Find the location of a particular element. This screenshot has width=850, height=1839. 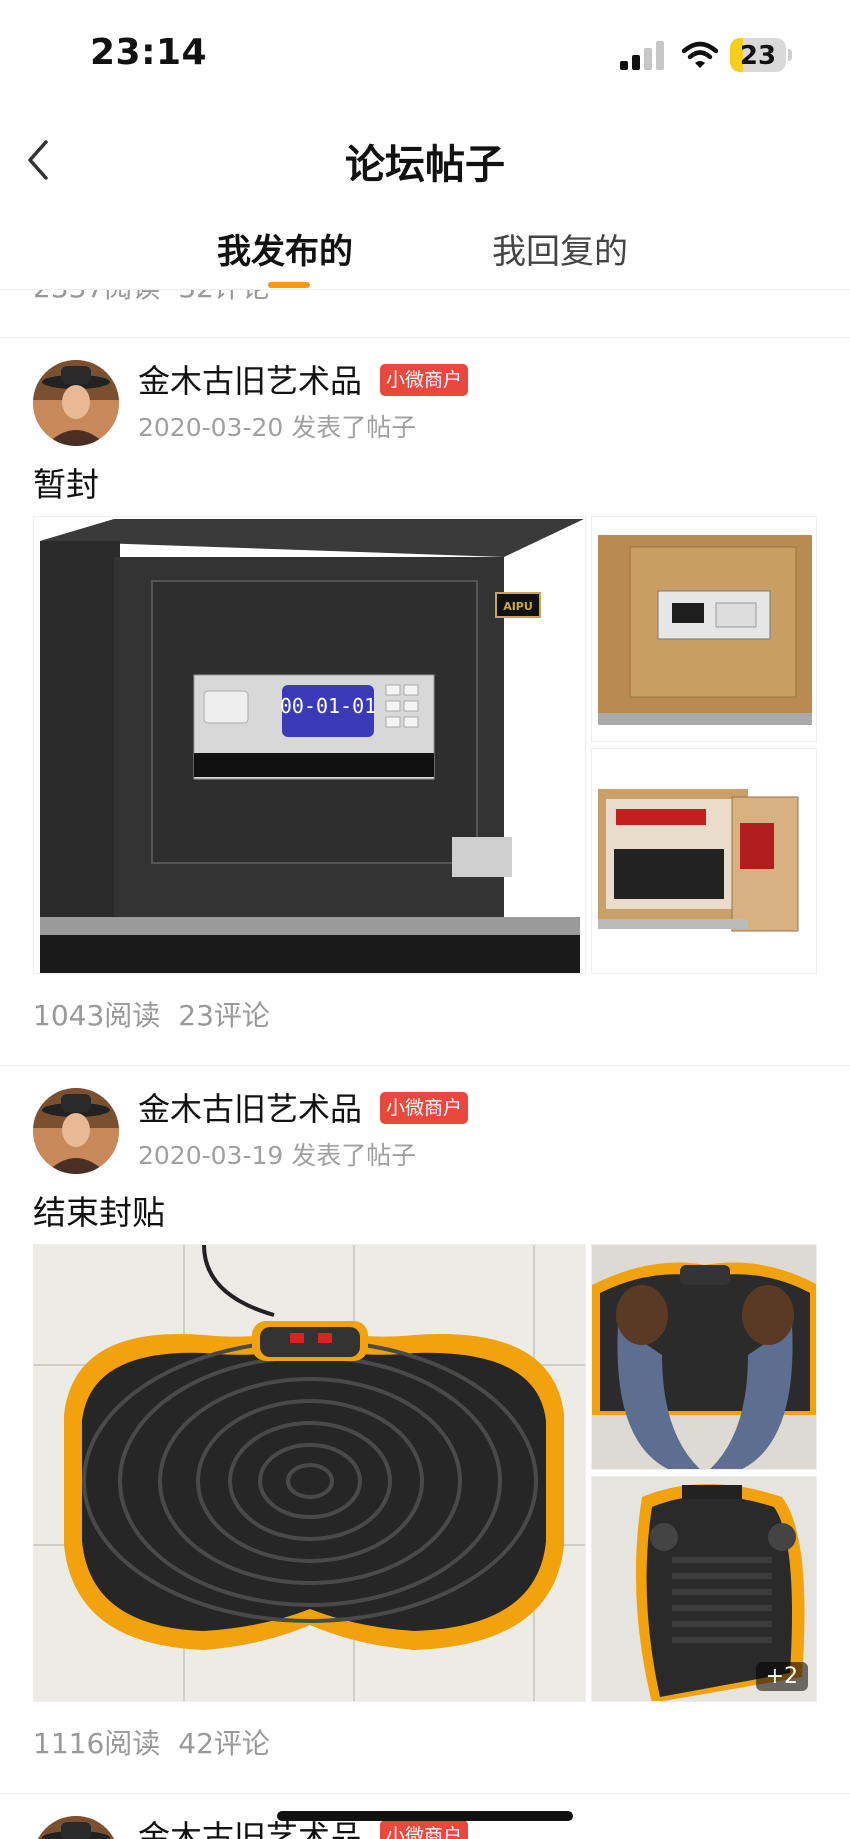

comment-count: 32评论 is located at coordinates (224, 297).